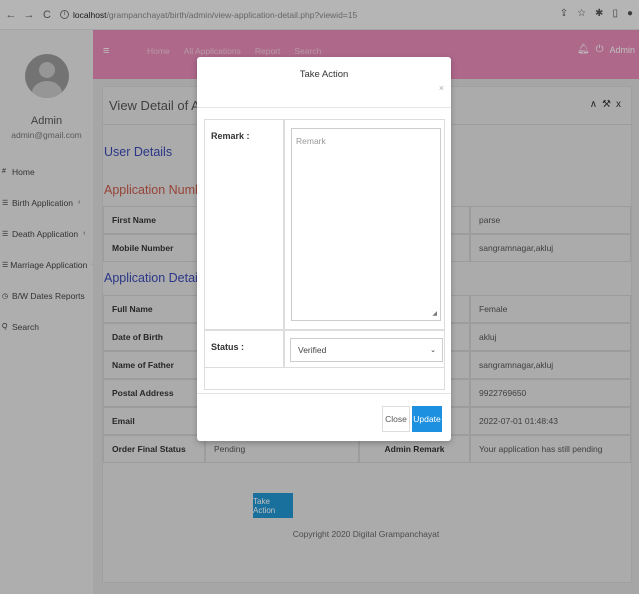  What do you see at coordinates (441, 88) in the screenshot?
I see `close-icon: ×` at bounding box center [441, 88].